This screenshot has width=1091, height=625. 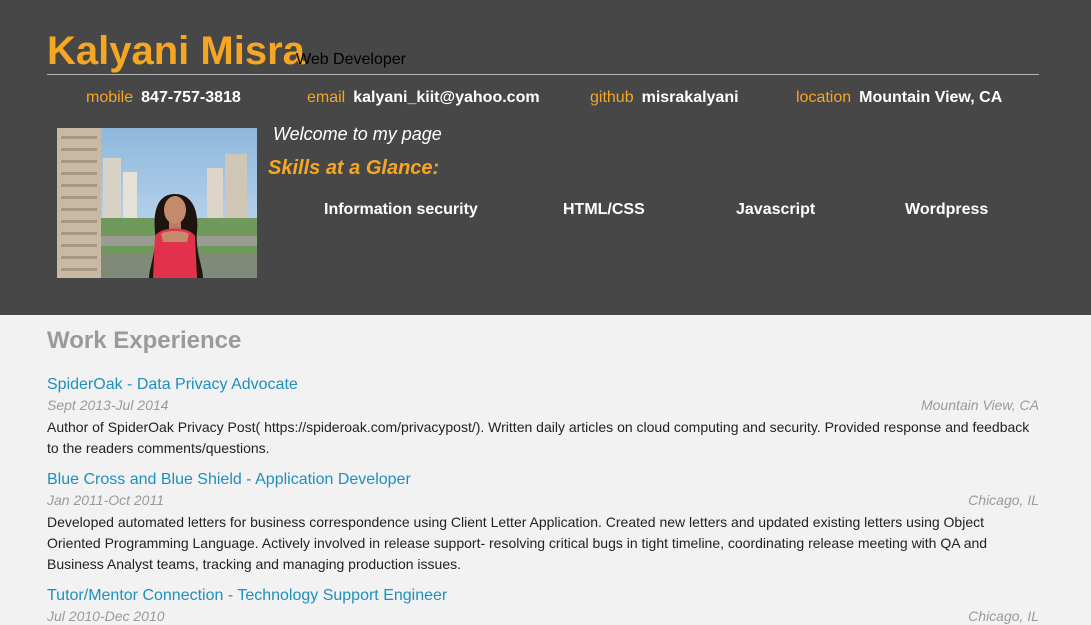 What do you see at coordinates (979, 405) in the screenshot?
I see `job-location: Mountain View, CA` at bounding box center [979, 405].